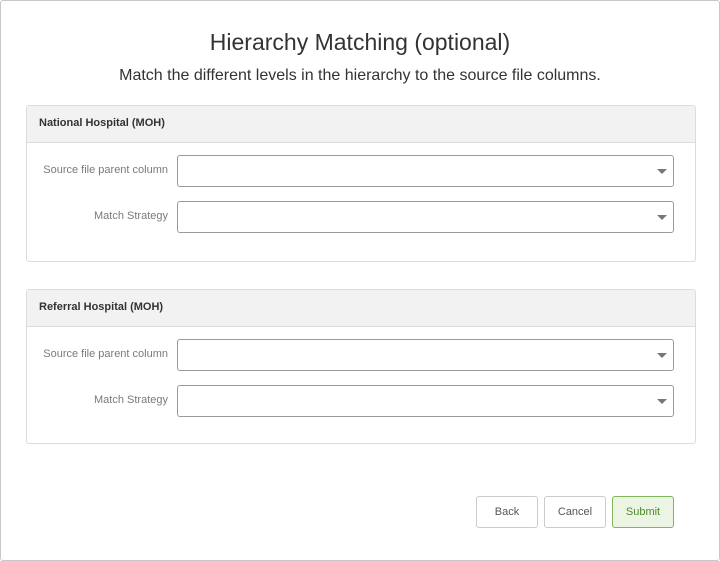  Describe the element at coordinates (361, 124) in the screenshot. I see `panel-heading: National Hospital (MOH)` at that location.